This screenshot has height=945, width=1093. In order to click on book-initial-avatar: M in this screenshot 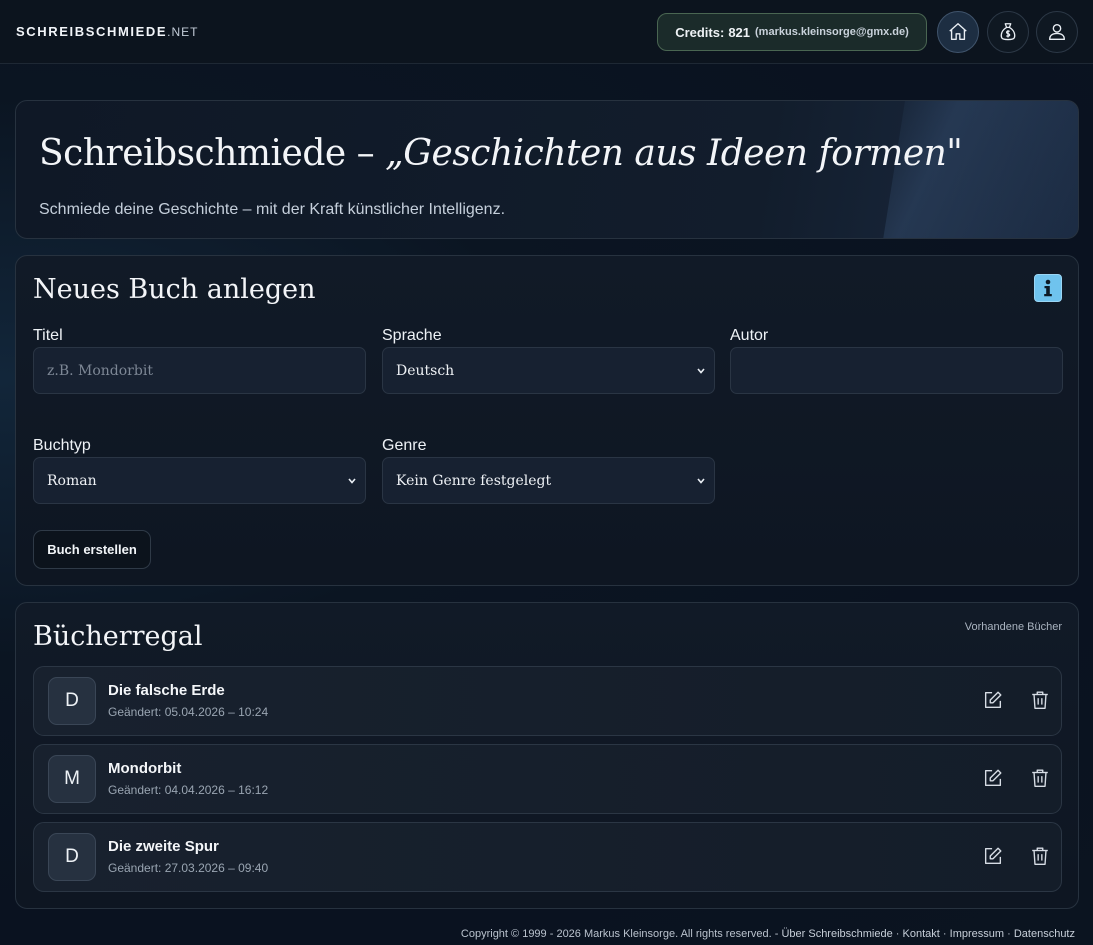, I will do `click(72, 779)`.